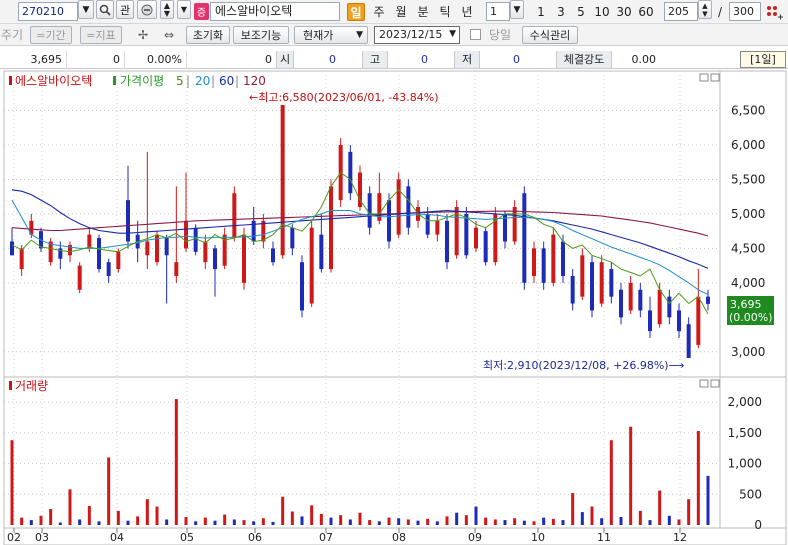  What do you see at coordinates (137, 81) in the screenshot?
I see `chart-legend: 에스알바이오텍 가격이평 5 | 20 | 60 | 120` at bounding box center [137, 81].